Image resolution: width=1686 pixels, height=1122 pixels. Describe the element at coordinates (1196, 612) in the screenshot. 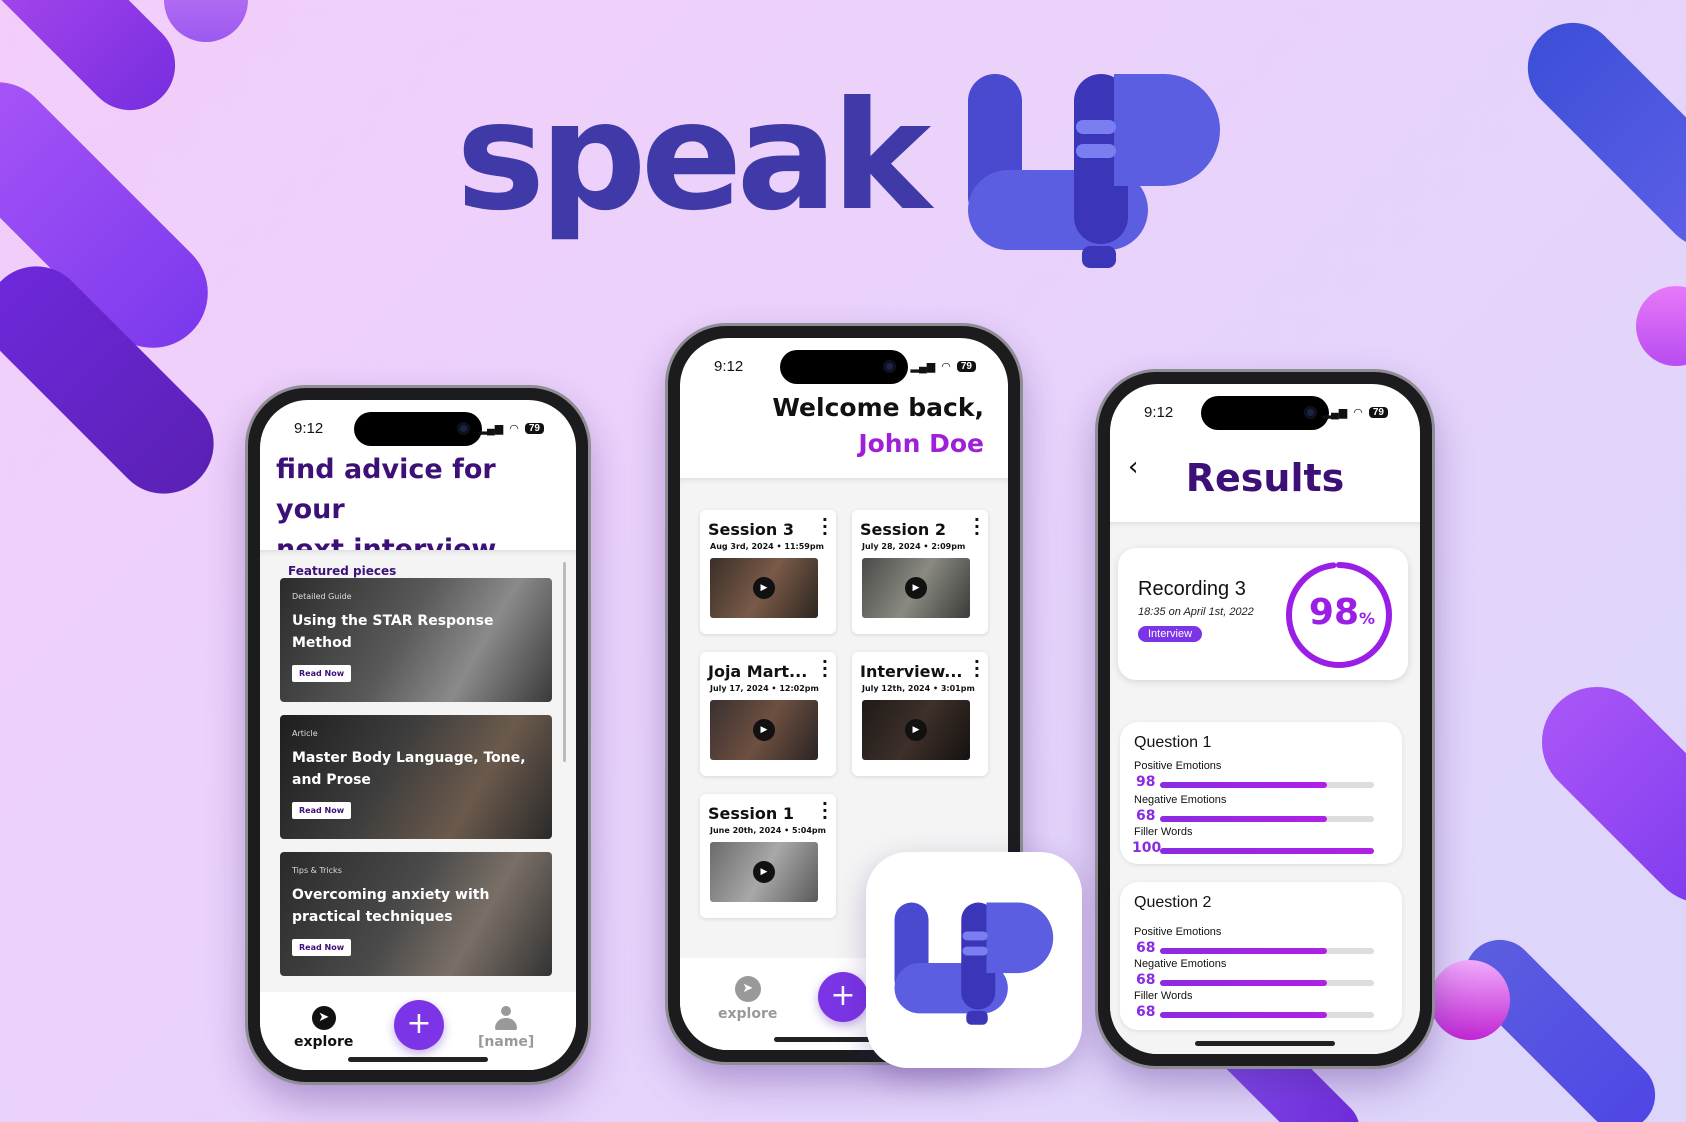

I see `recording-timestamp: 18:35 on April 1st, 2022` at that location.